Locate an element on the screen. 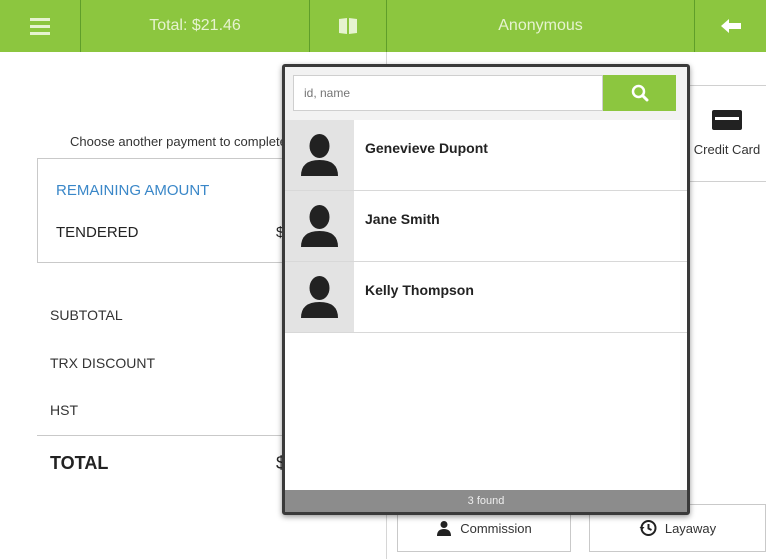 The height and width of the screenshot is (559, 766). total-label: TOTAL is located at coordinates (79, 463).